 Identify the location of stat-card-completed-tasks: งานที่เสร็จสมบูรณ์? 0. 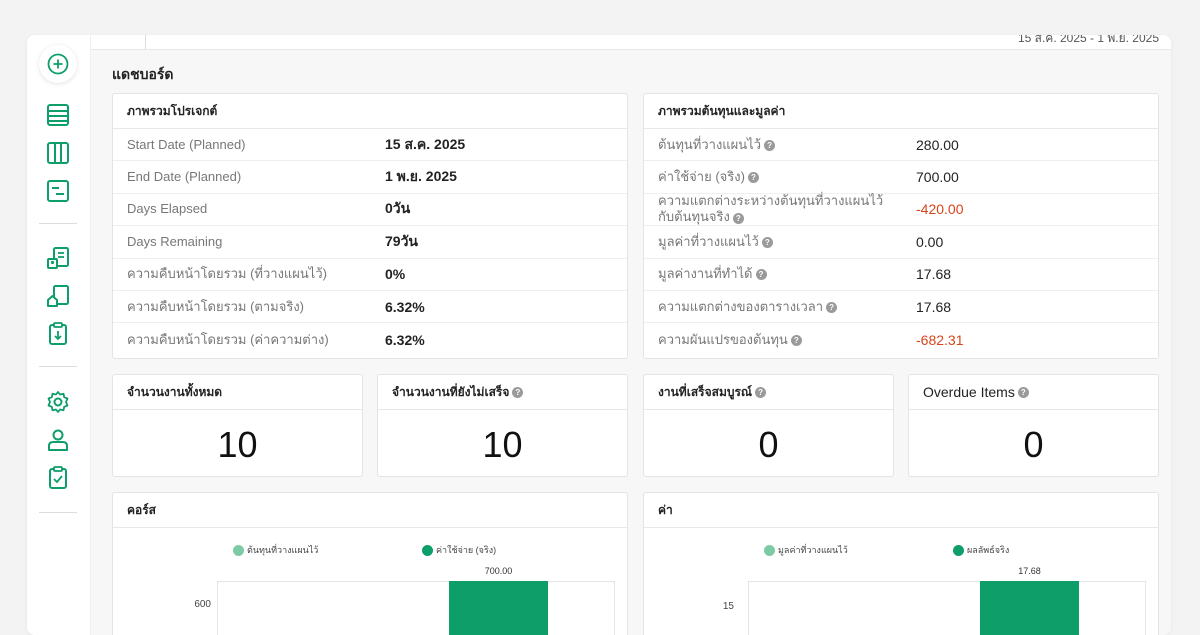
(768, 425).